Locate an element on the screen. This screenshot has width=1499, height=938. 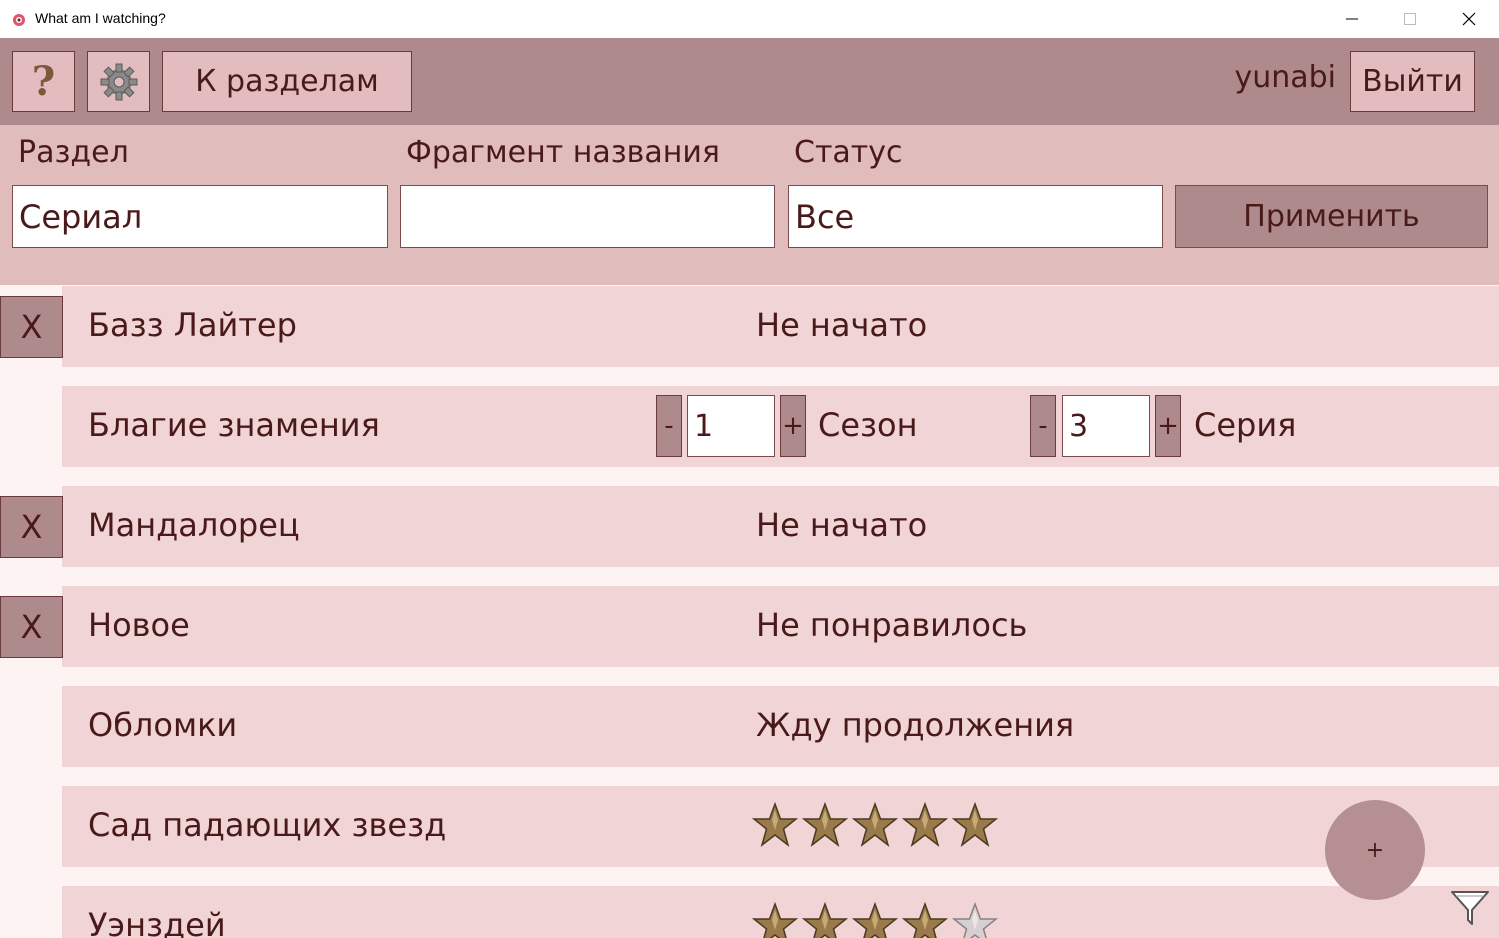
item-title: Базз Лайтер is located at coordinates (192, 325).